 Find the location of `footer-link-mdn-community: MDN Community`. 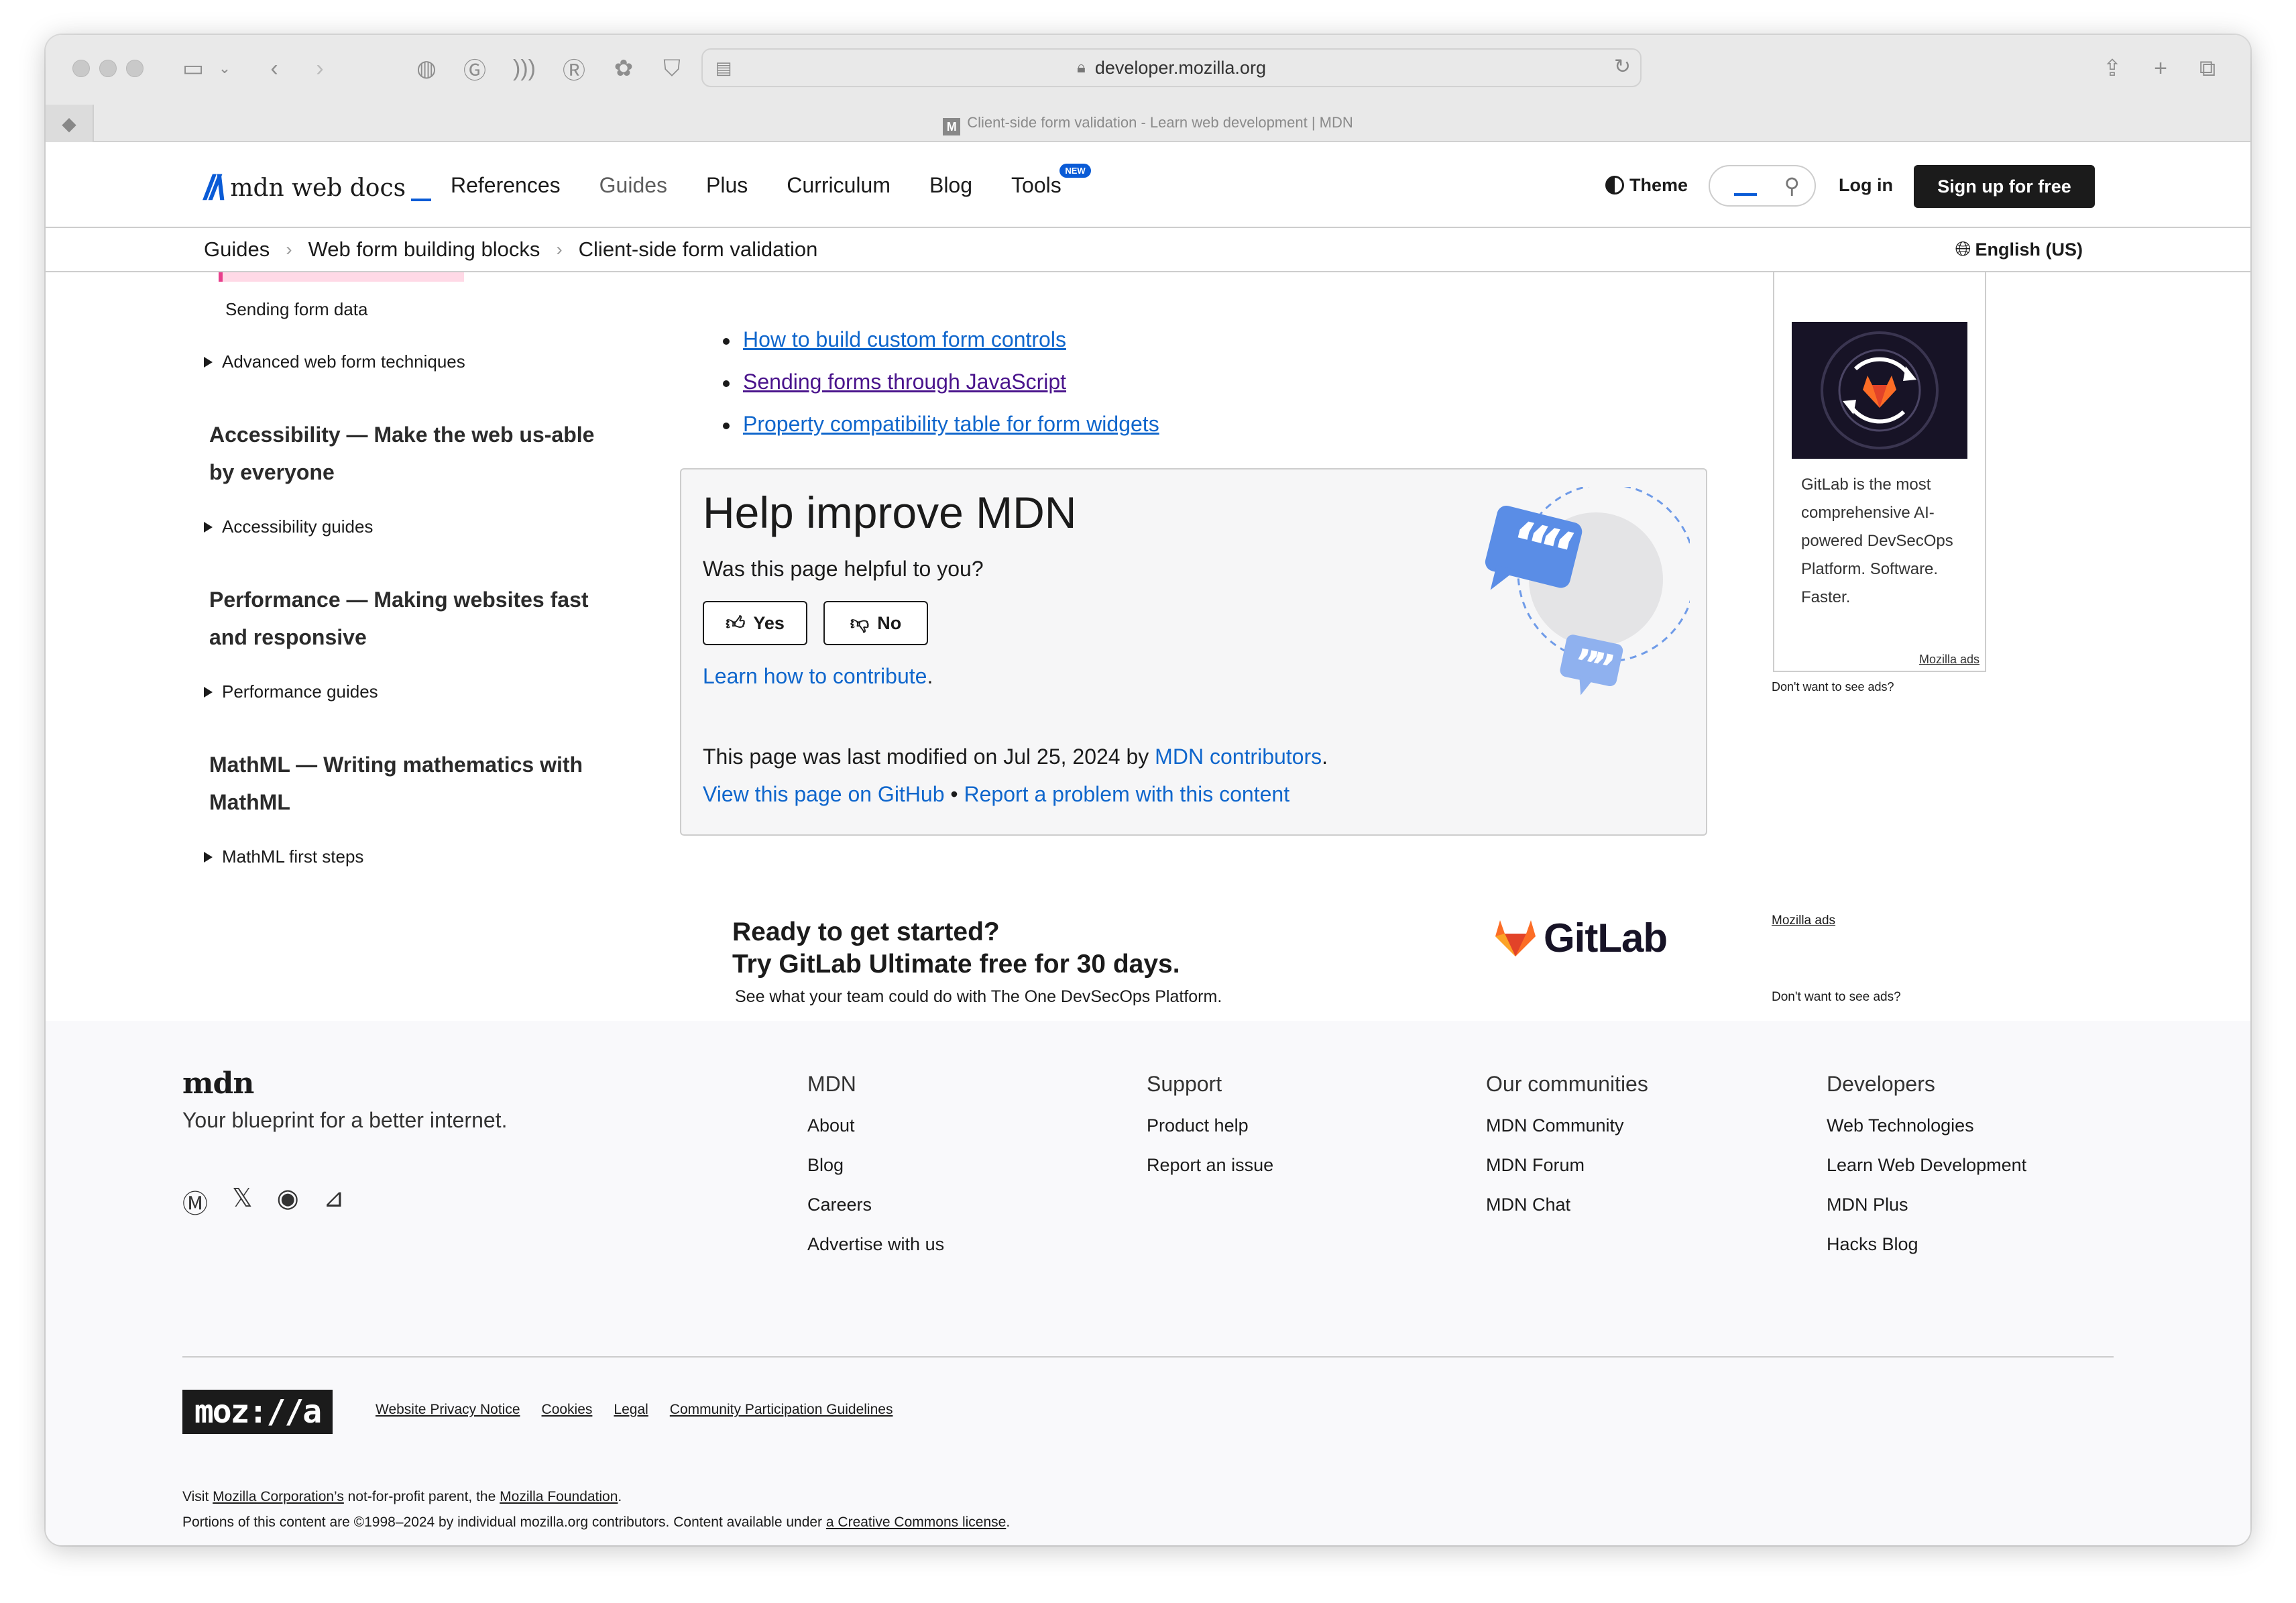

footer-link-mdn-community: MDN Community is located at coordinates (1567, 1126).